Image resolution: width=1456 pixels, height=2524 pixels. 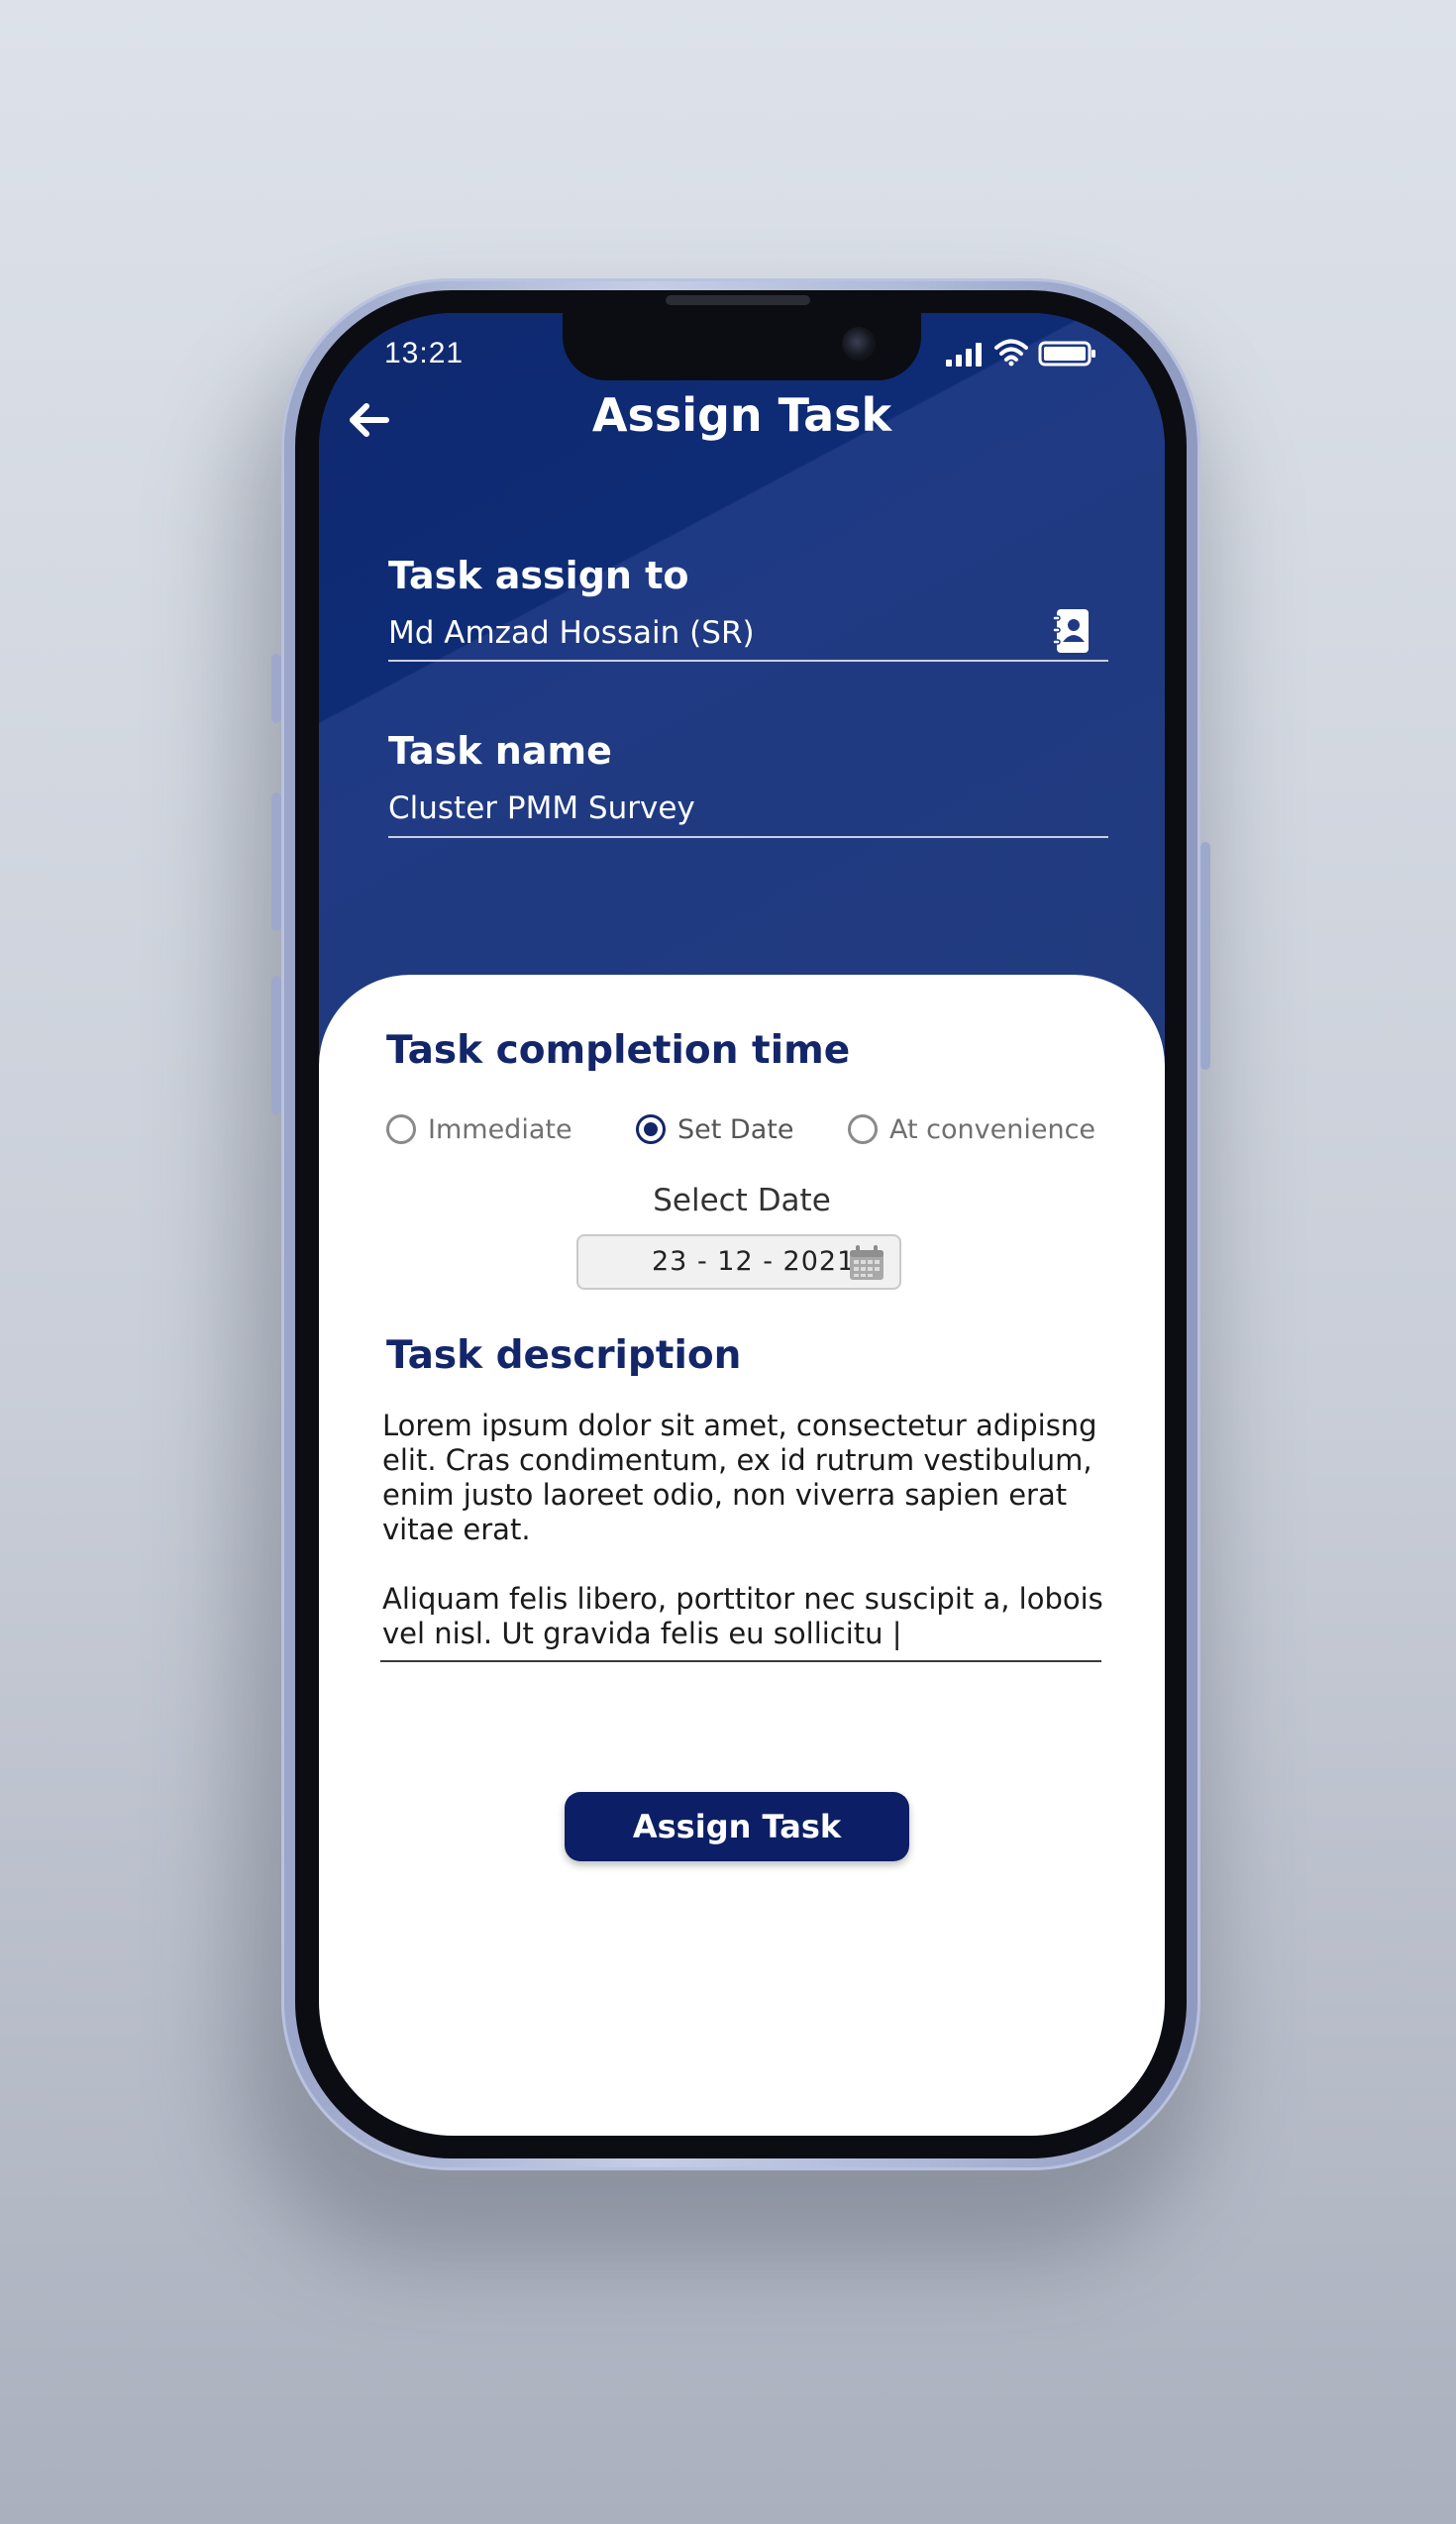 I want to click on radio-at-convenience: At convenience, so click(x=971, y=1129).